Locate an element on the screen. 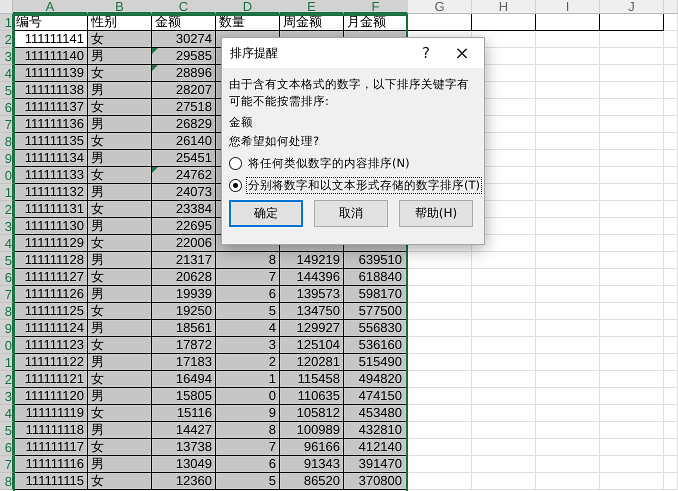 The width and height of the screenshot is (678, 491). column-header: C is located at coordinates (184, 7).